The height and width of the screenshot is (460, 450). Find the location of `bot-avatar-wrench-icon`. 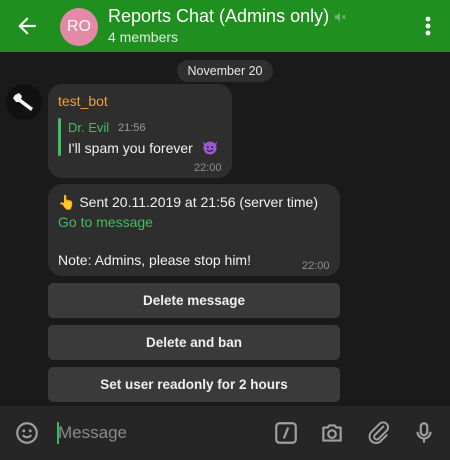

bot-avatar-wrench-icon is located at coordinates (24, 102).